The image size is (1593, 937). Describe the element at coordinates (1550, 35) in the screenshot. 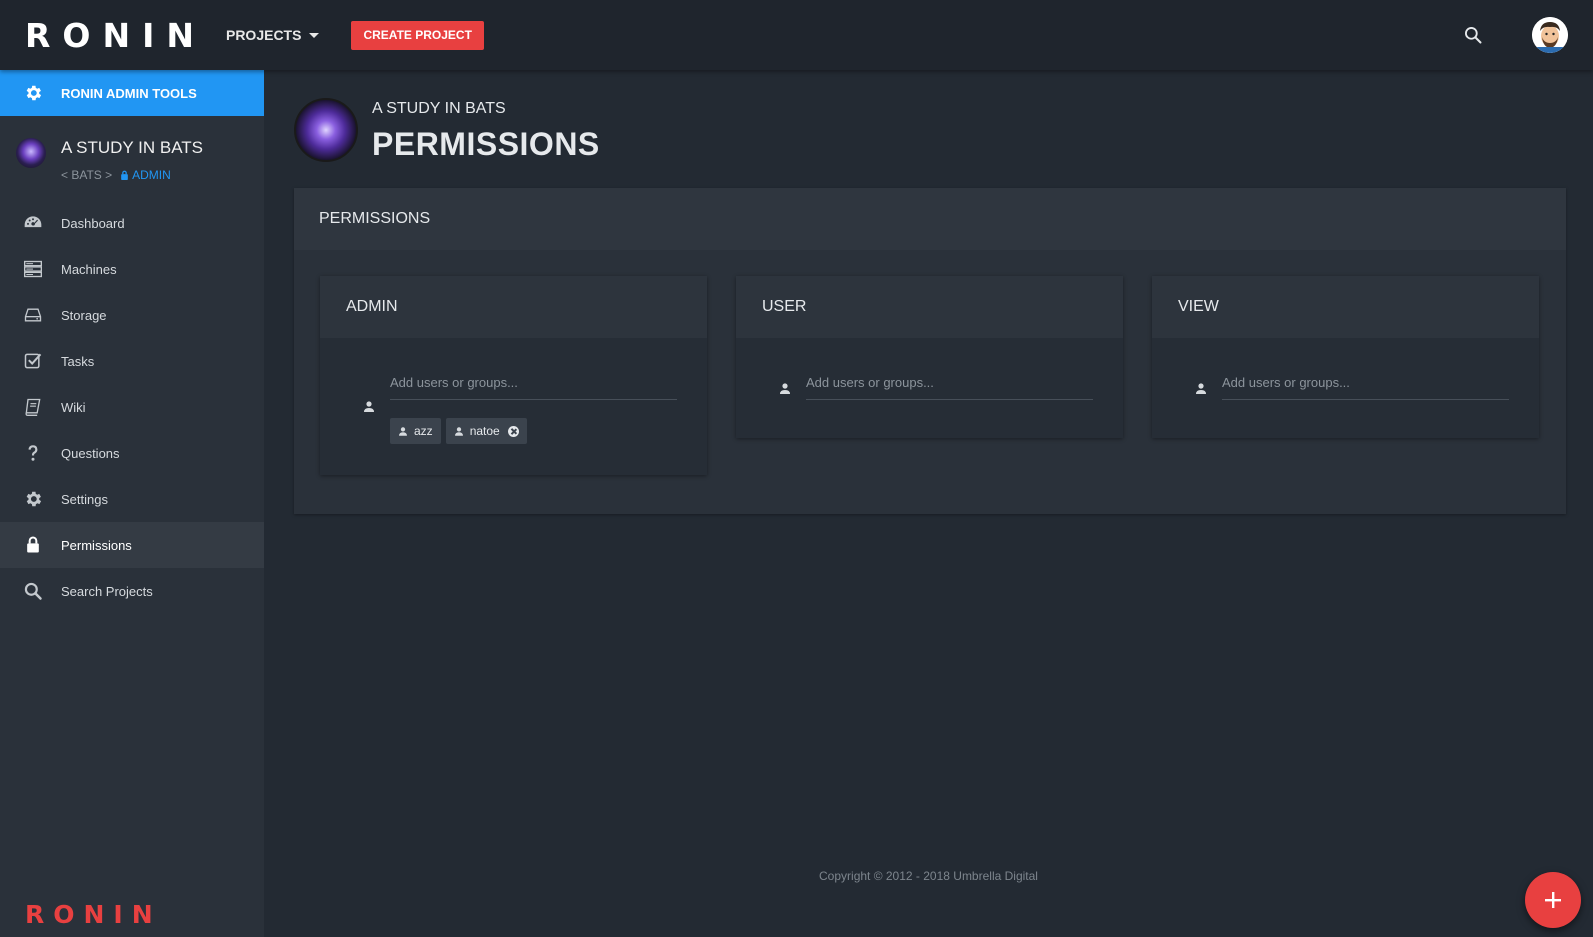

I see `user-avatar` at that location.